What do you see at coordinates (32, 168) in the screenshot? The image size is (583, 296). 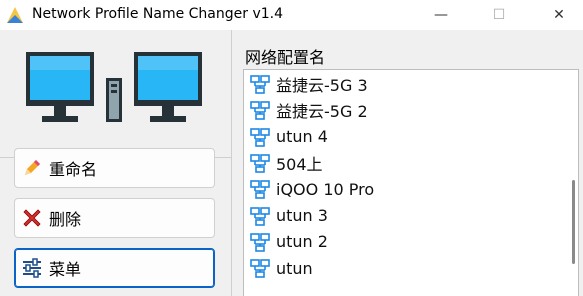 I see `pencil-icon` at bounding box center [32, 168].